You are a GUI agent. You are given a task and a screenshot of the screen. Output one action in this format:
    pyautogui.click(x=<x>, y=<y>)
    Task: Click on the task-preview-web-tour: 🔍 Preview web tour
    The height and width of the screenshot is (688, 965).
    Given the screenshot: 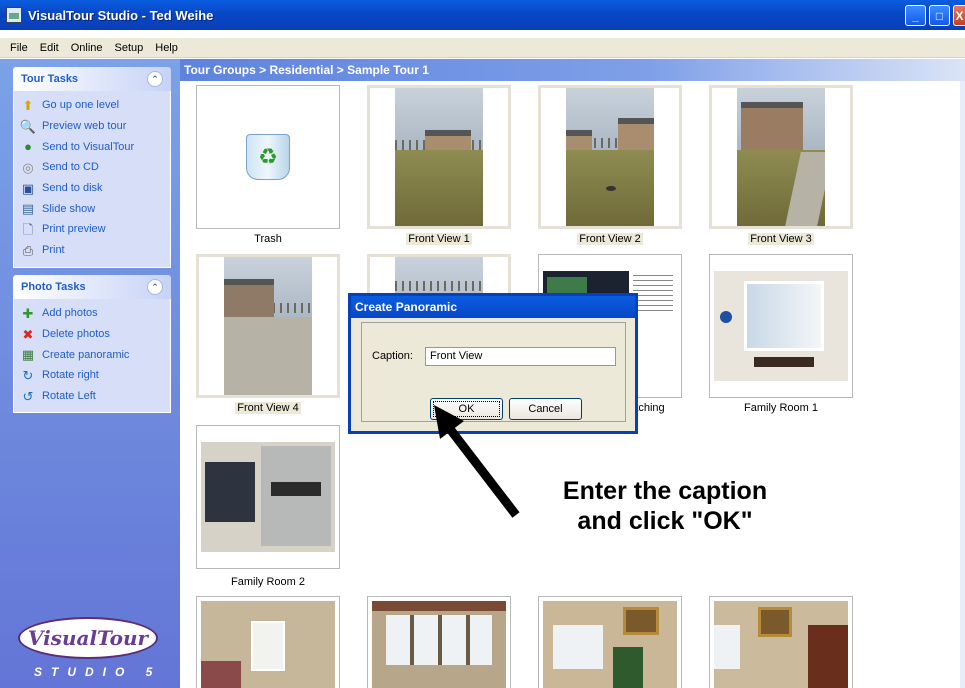 What is the action you would take?
    pyautogui.click(x=95, y=126)
    